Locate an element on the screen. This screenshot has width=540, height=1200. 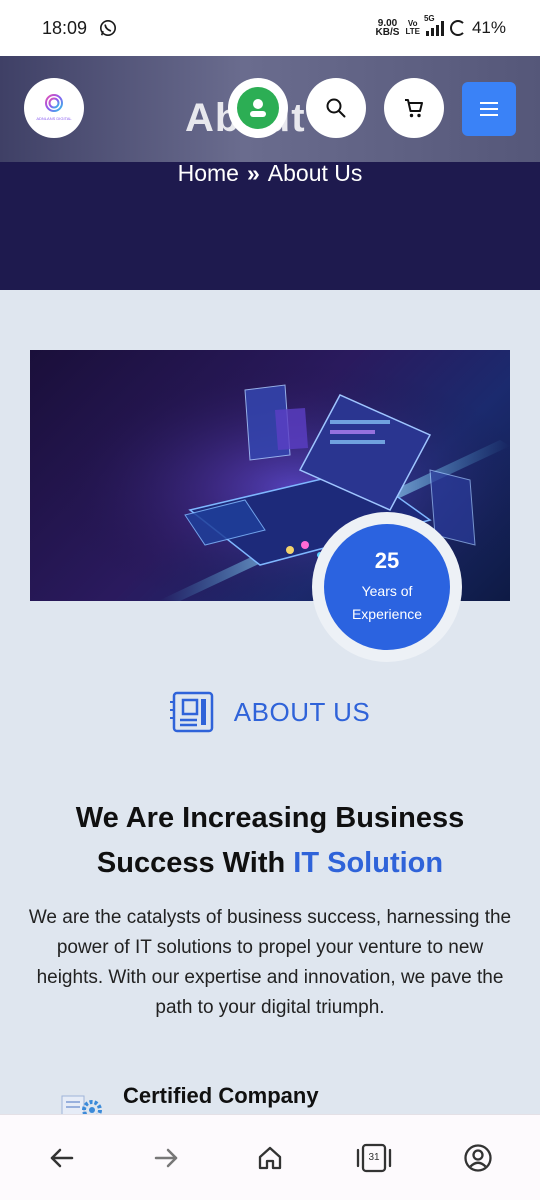
section-tag-label: ABOUT US is located at coordinates (302, 711).